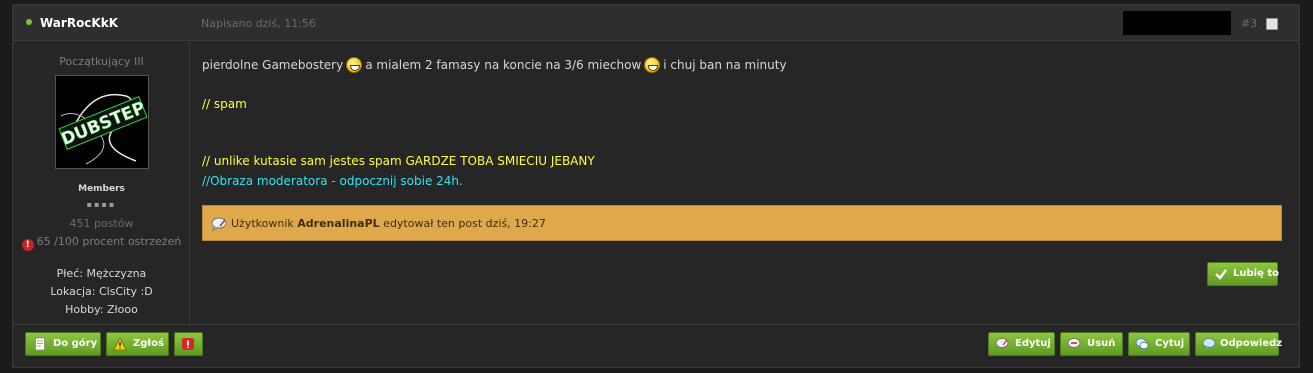 This screenshot has height=373, width=1313. What do you see at coordinates (101, 223) in the screenshot?
I see `post-count: 451 postów` at bounding box center [101, 223].